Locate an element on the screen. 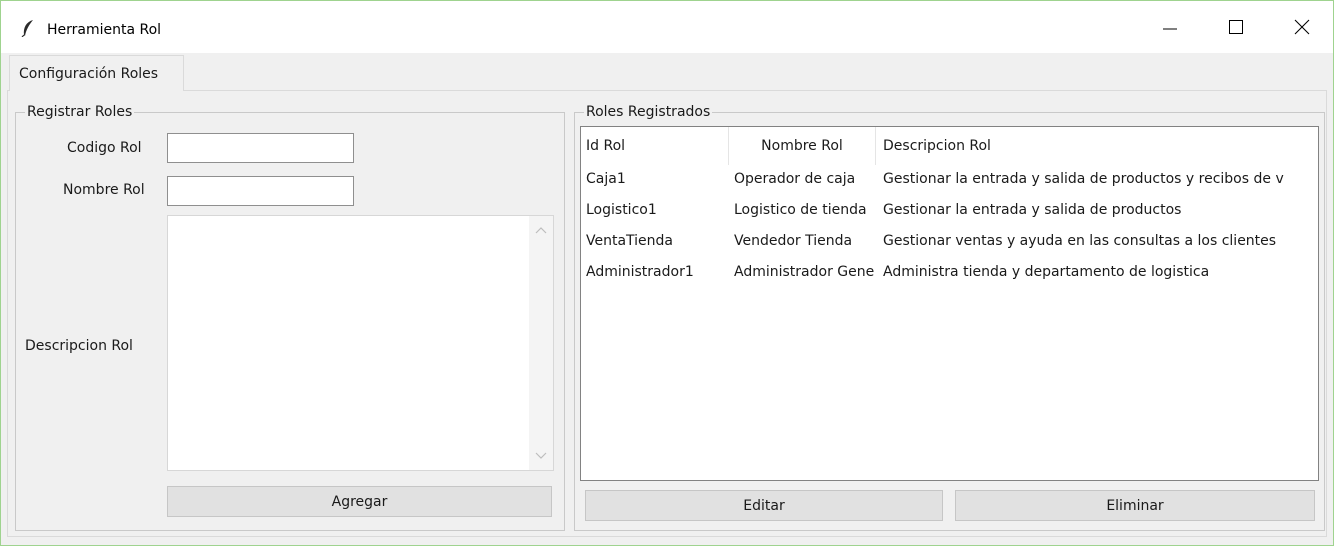 The height and width of the screenshot is (546, 1334). column-header-name: Nombre Rol is located at coordinates (802, 146).